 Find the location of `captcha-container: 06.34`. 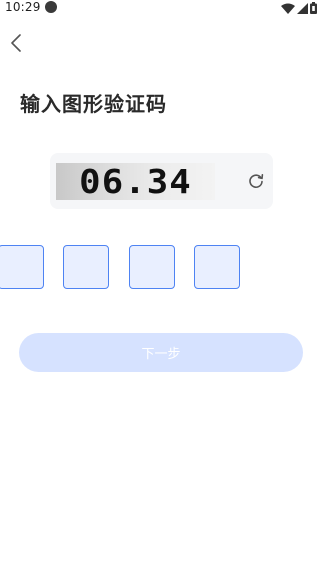

captcha-container: 06.34 is located at coordinates (161, 181).